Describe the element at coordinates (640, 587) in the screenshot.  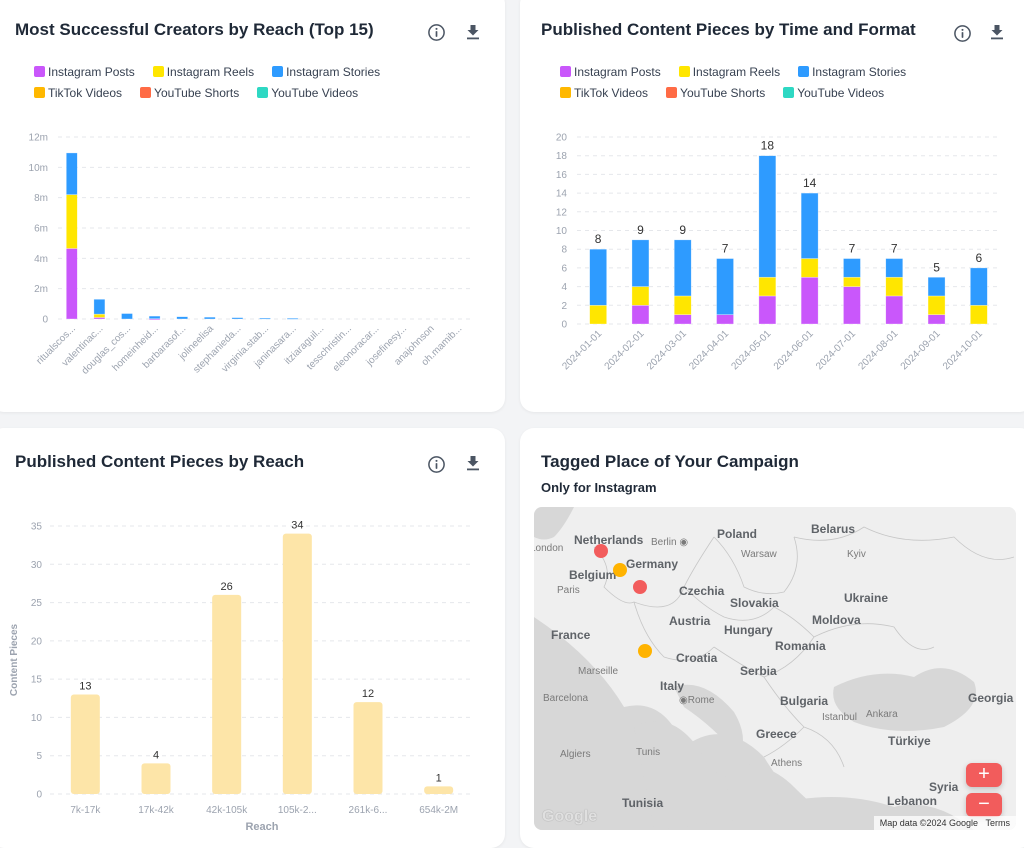
I see `map-marker-germany-southwest` at that location.